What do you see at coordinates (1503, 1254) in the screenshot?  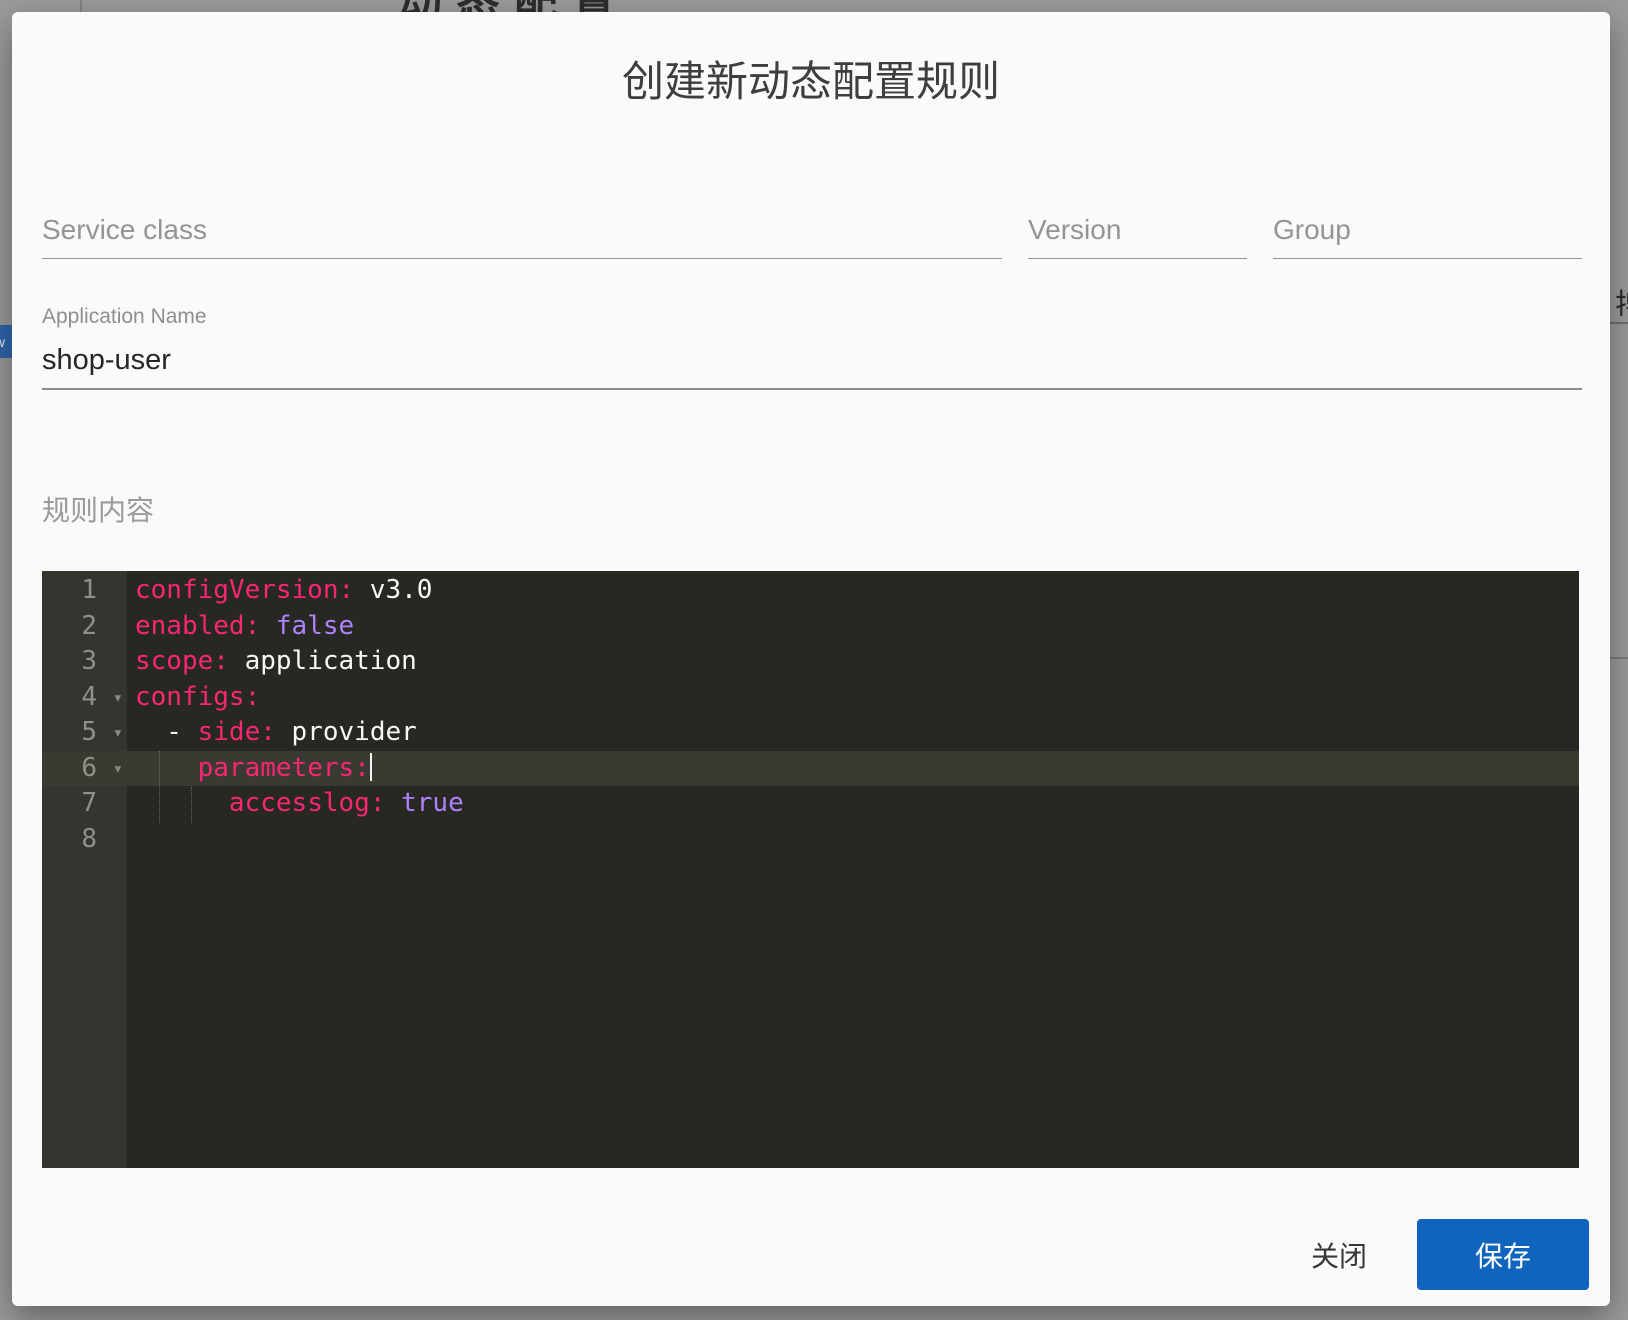 I see `save-button: 保存` at bounding box center [1503, 1254].